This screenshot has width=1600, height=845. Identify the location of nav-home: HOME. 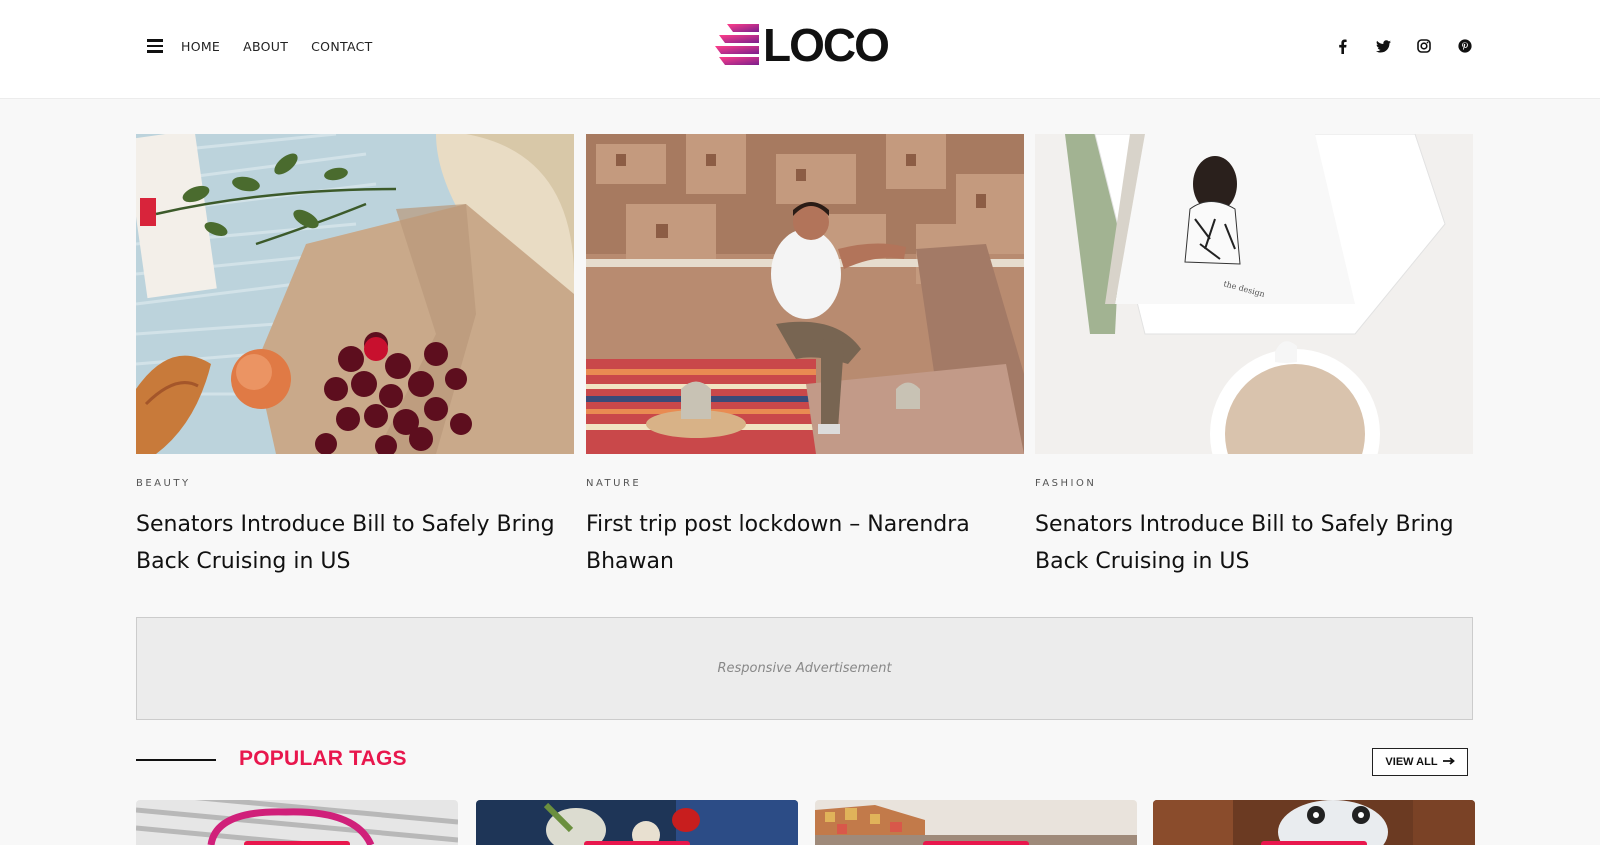
(200, 46).